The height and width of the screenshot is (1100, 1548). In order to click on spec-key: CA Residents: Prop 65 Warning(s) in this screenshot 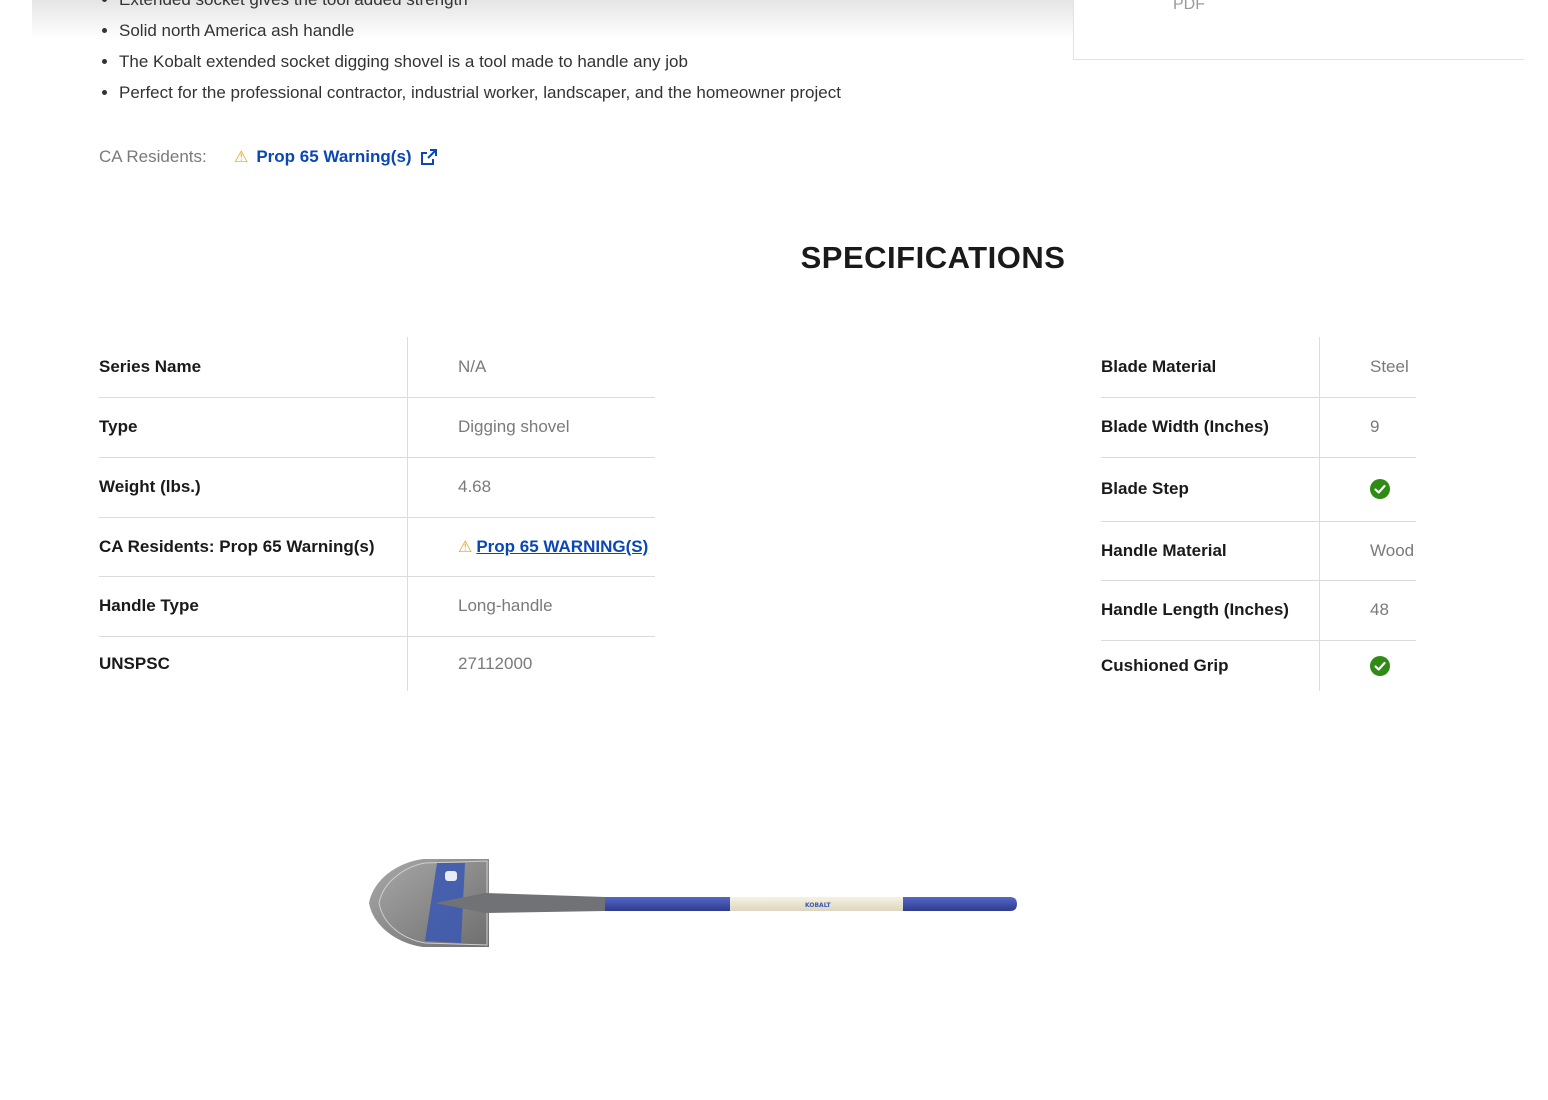, I will do `click(253, 546)`.